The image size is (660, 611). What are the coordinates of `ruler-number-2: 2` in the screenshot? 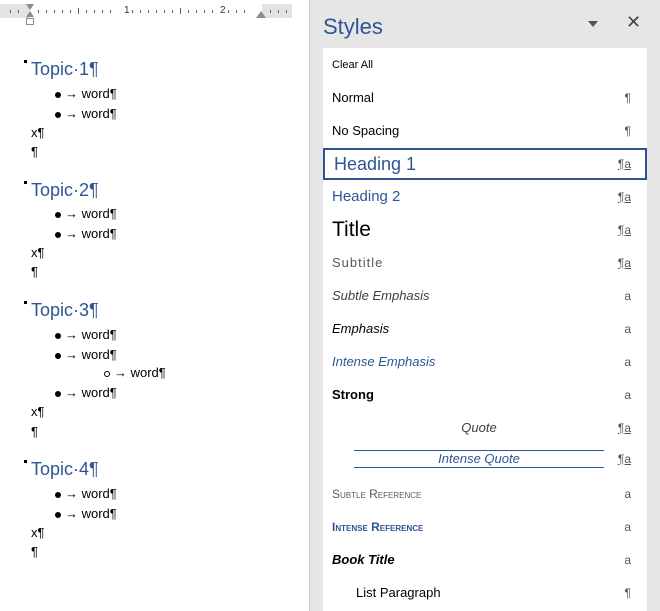 It's located at (223, 10).